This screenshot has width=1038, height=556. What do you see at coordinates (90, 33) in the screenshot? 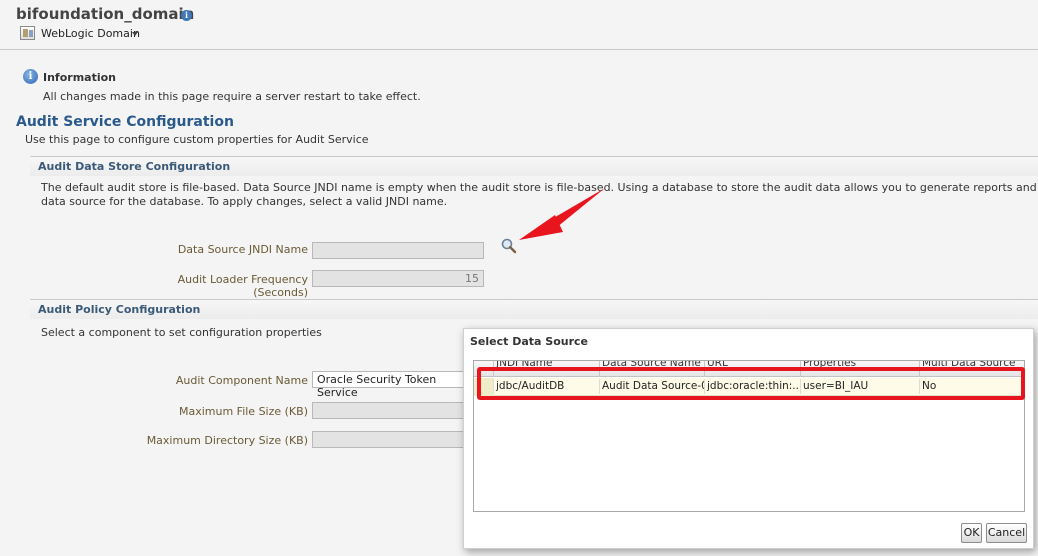
I see `weblogic-domain-menu: WebLogic Domain` at bounding box center [90, 33].